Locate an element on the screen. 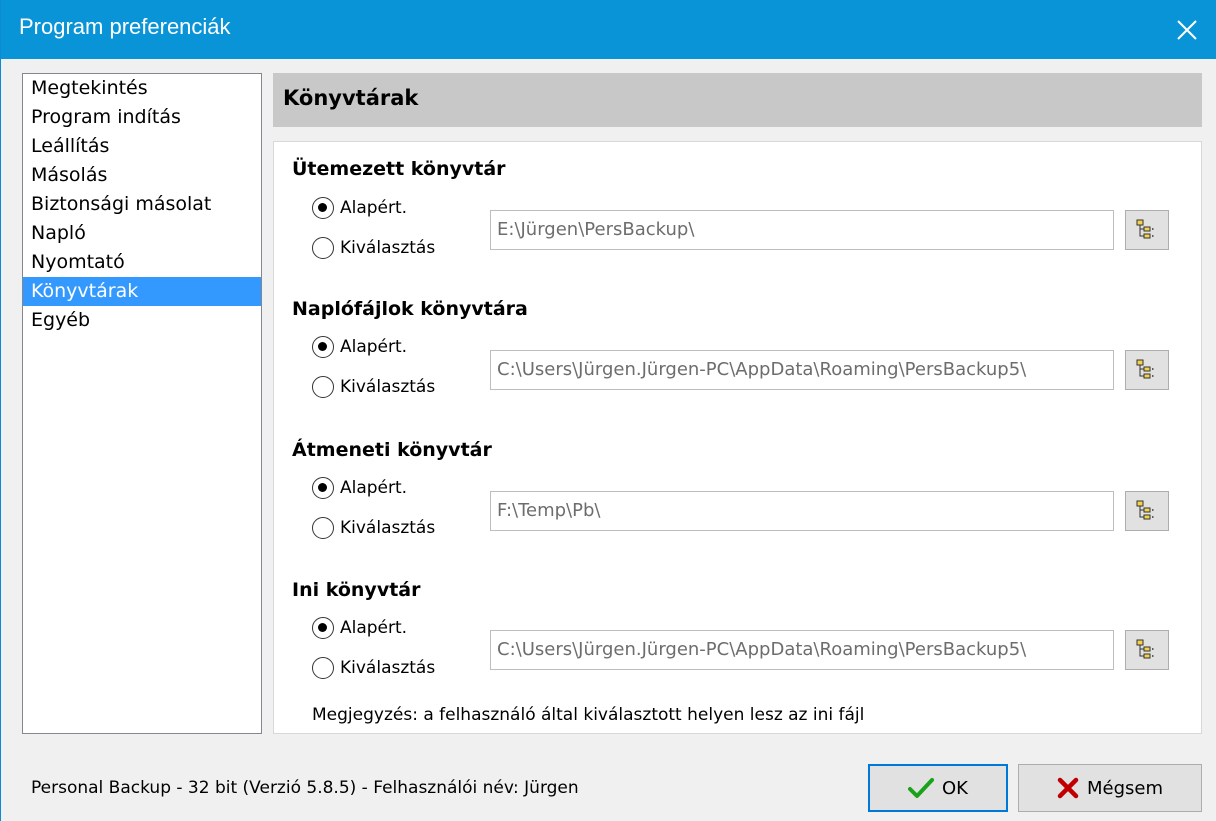 This screenshot has height=821, width=1216. close-icon is located at coordinates (1187, 29).